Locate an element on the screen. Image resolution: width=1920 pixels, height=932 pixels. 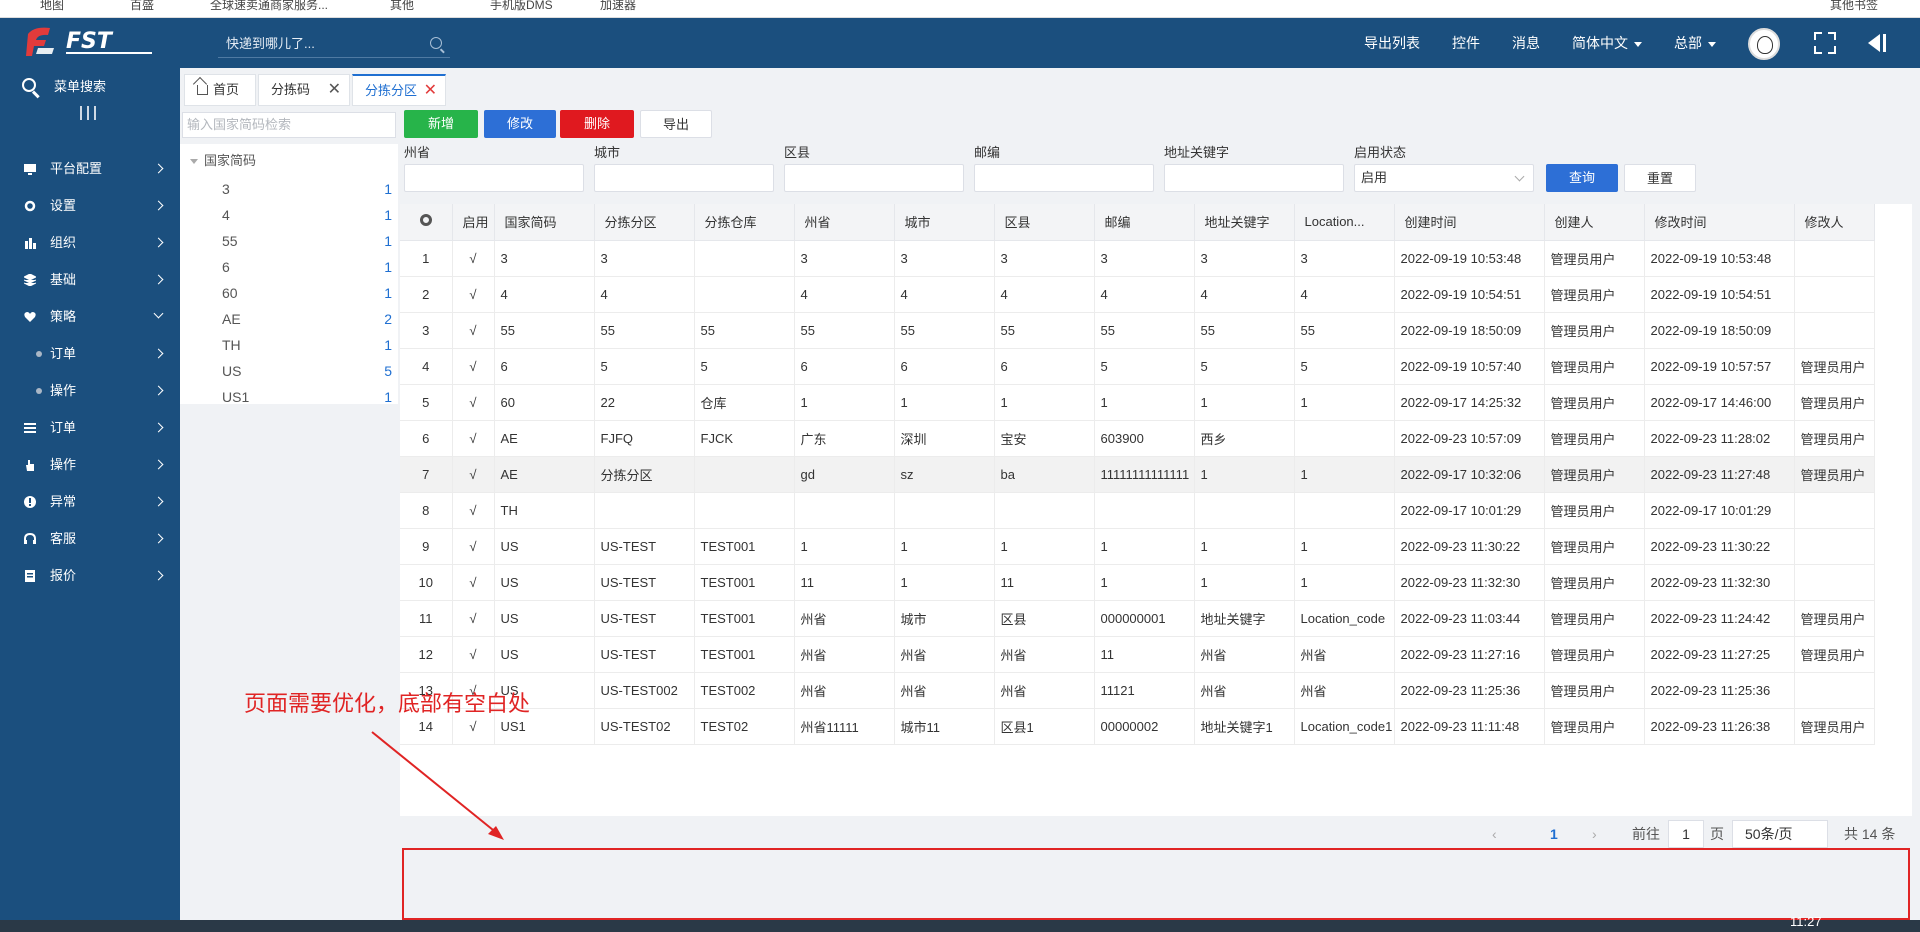
export-button: 导出 is located at coordinates (676, 124).